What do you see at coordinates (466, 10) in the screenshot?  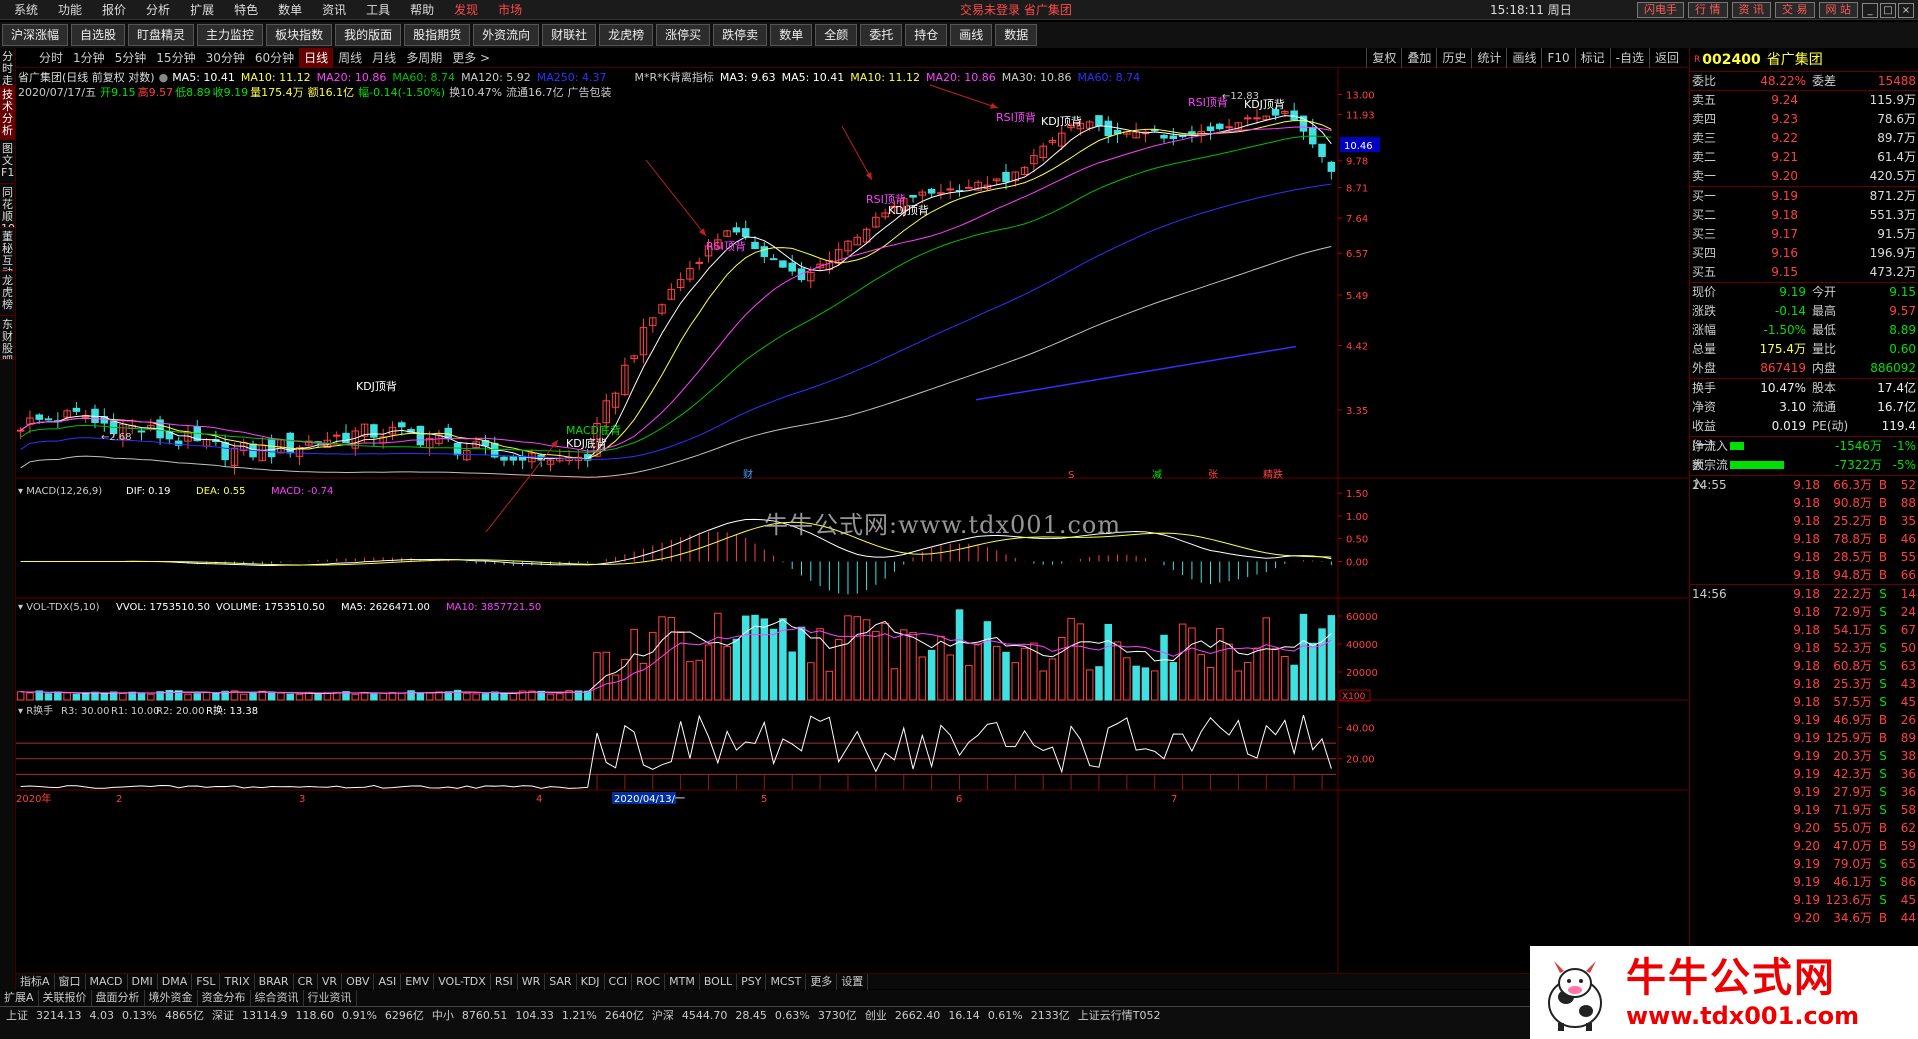 I see `menu-item-highlight: 发现` at bounding box center [466, 10].